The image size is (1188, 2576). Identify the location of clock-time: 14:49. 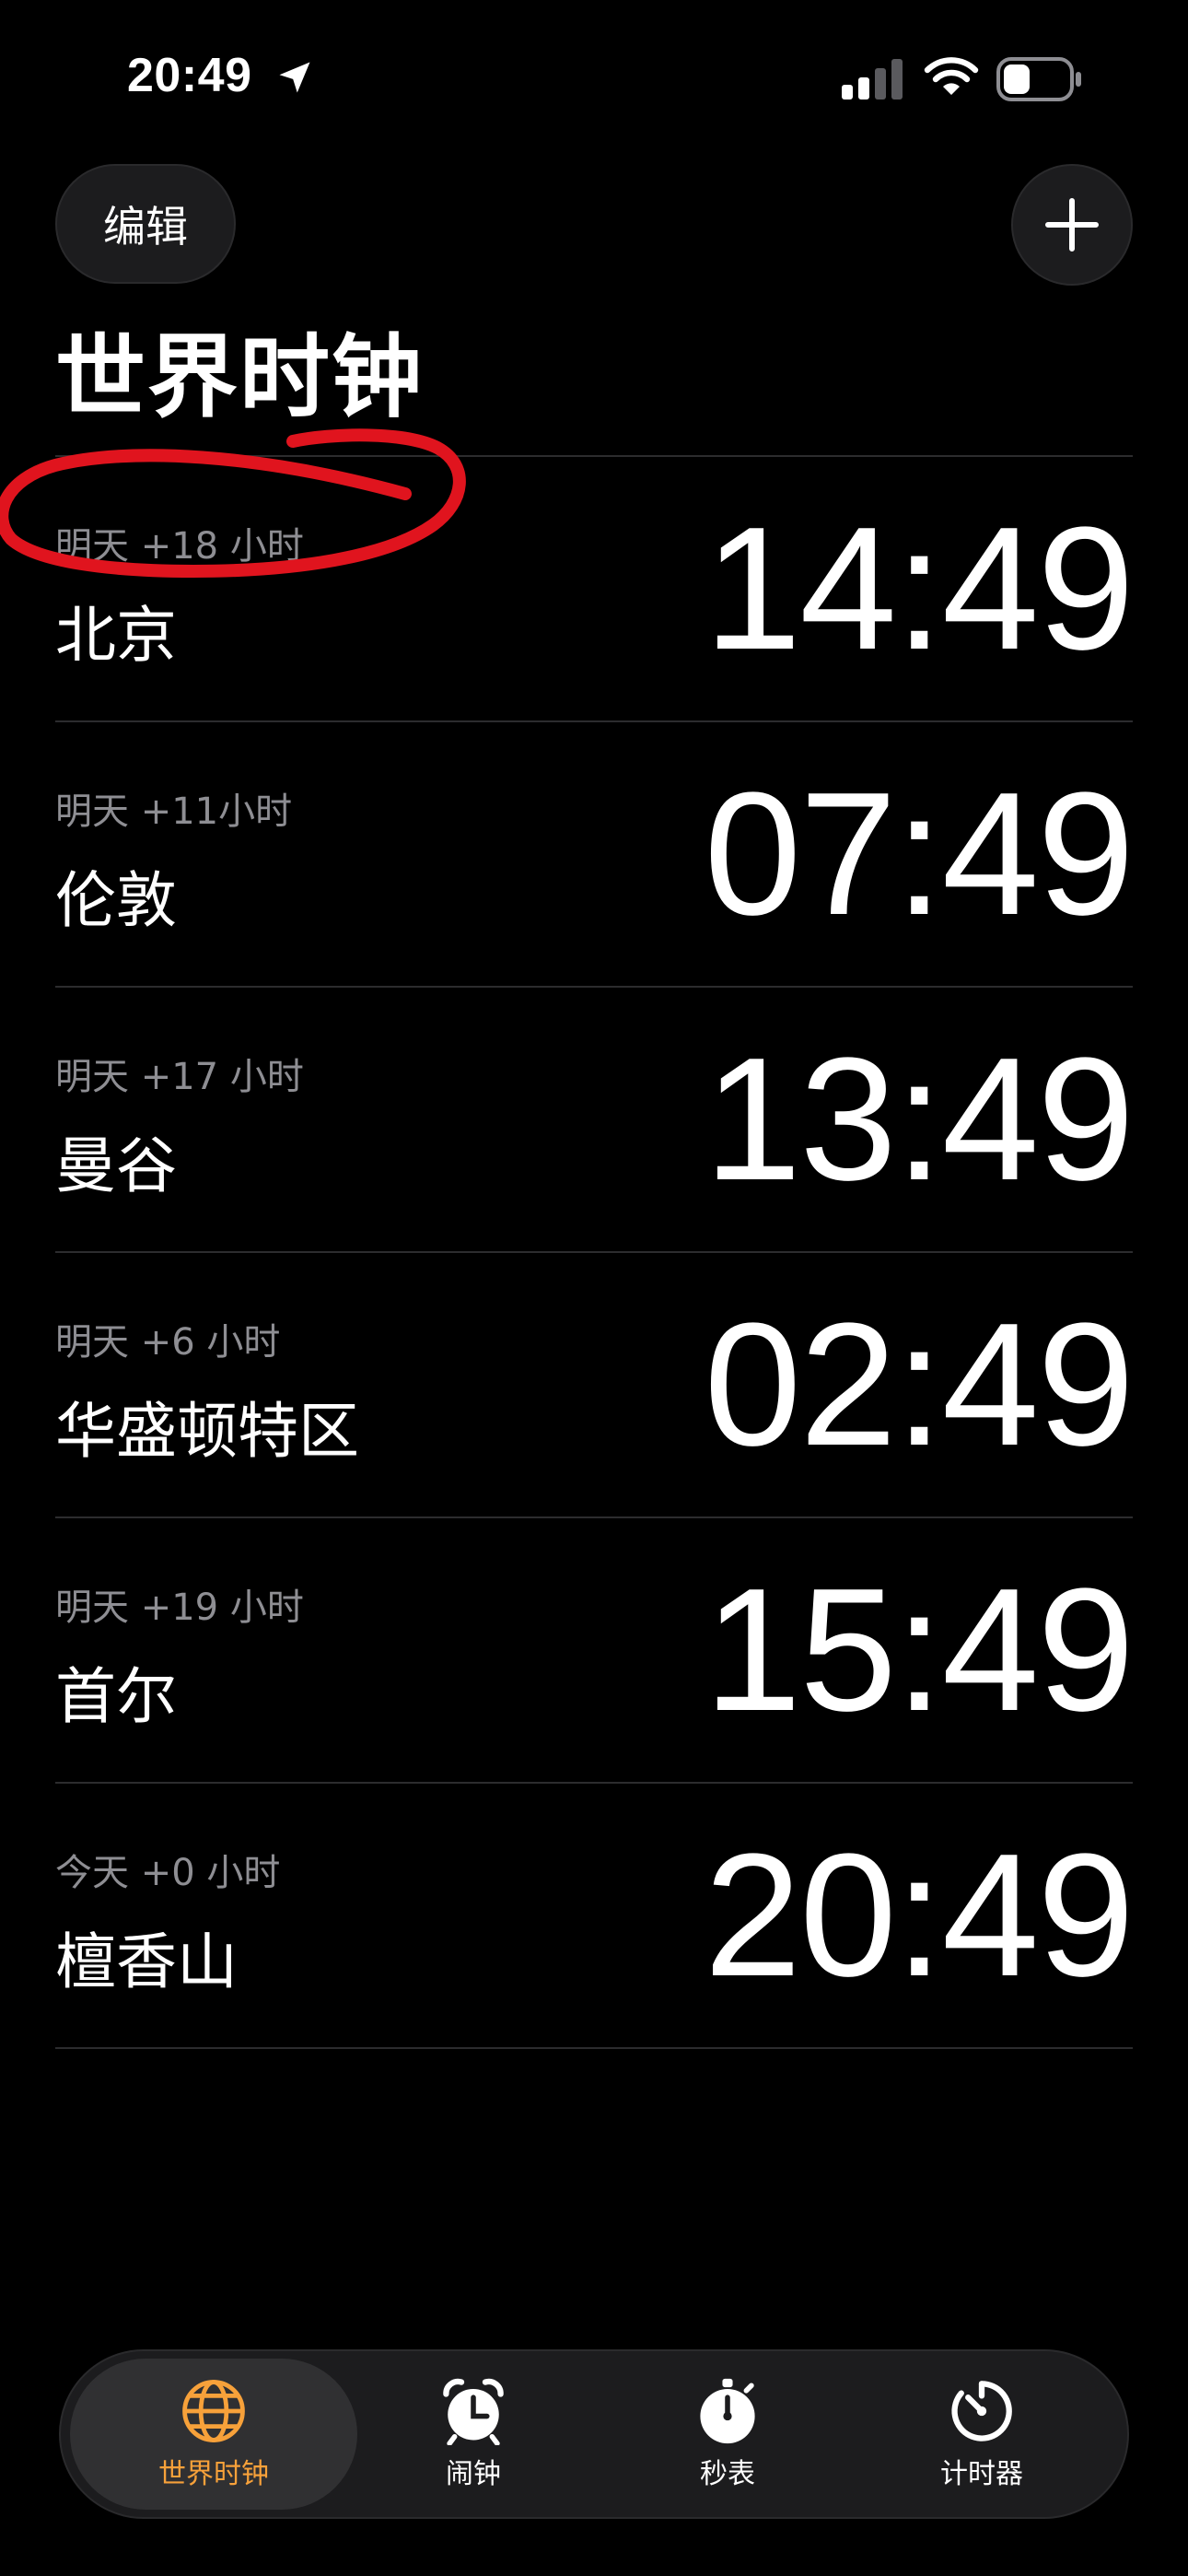
(920, 588).